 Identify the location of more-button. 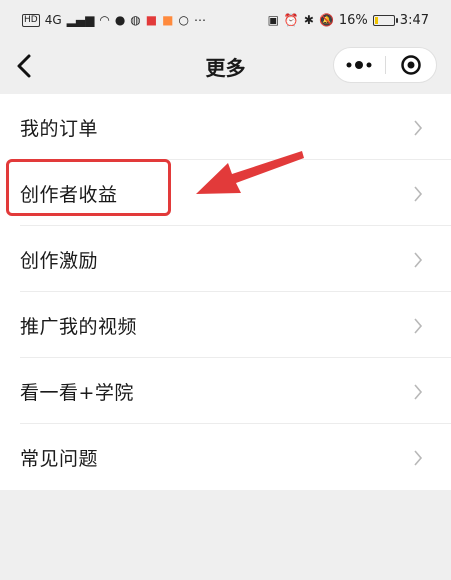
(359, 65).